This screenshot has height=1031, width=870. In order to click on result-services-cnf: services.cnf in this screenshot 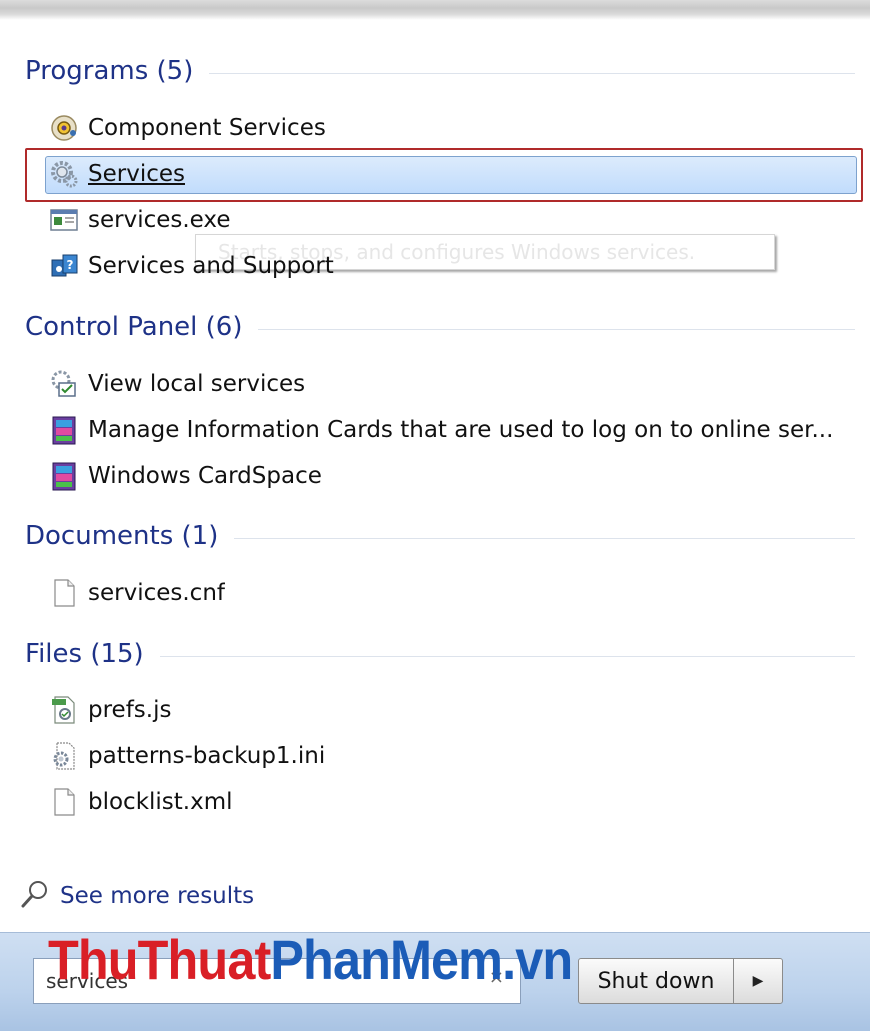, I will do `click(453, 593)`.